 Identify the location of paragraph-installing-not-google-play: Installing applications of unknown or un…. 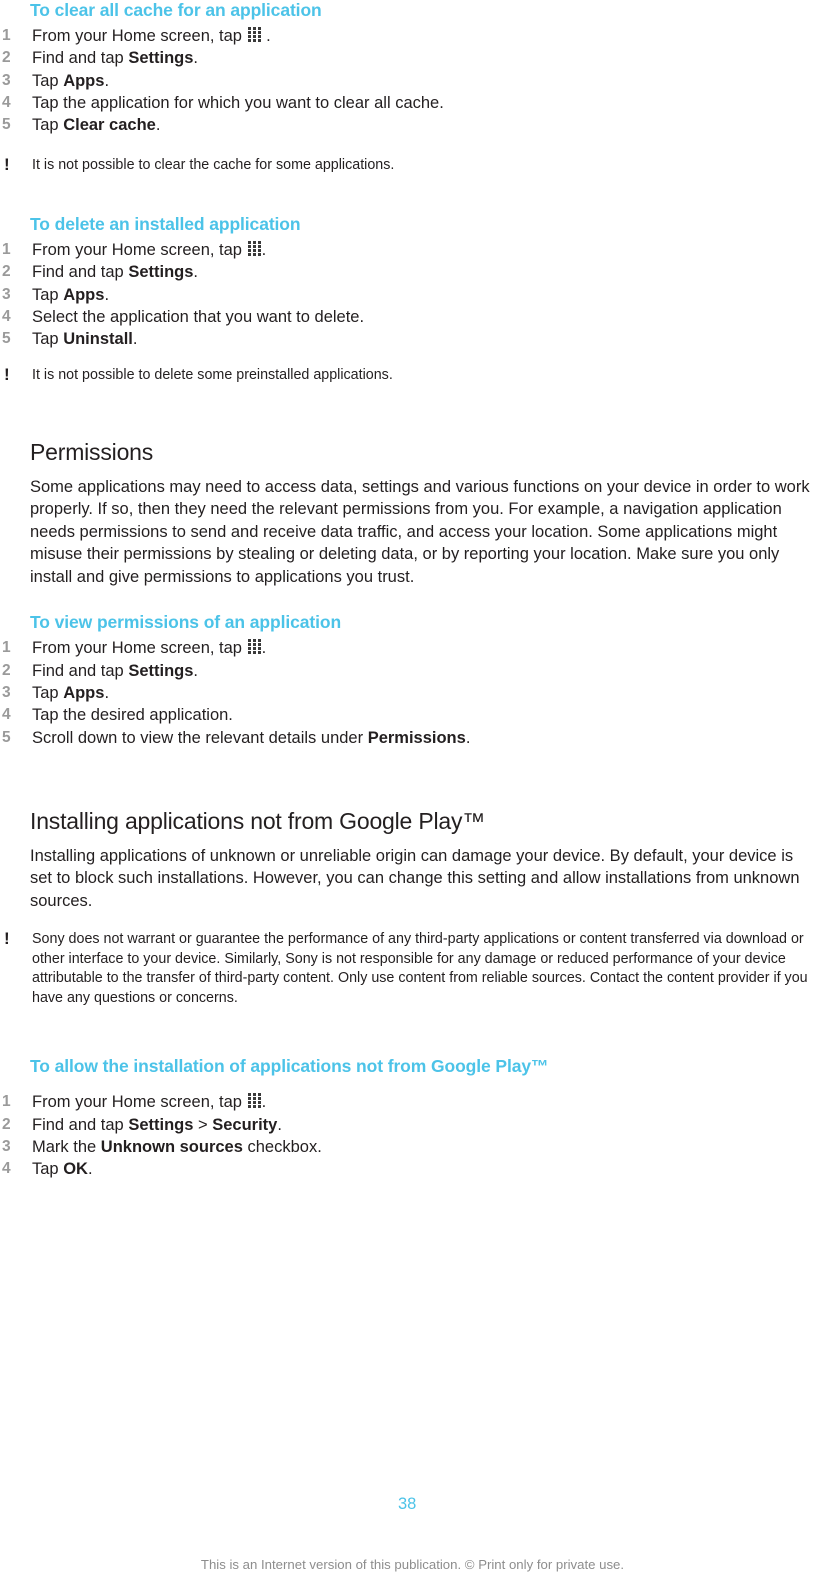
(415, 878).